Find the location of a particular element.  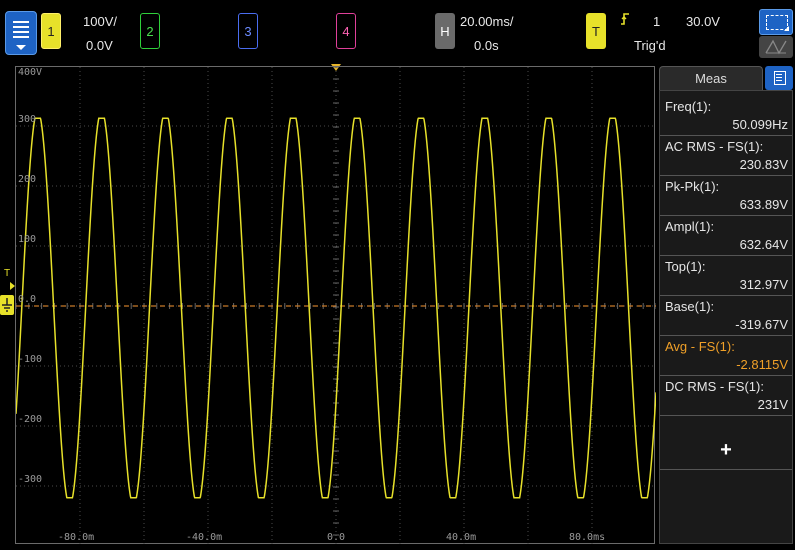

measurement-item: Top(1): 312.97V is located at coordinates (726, 275).